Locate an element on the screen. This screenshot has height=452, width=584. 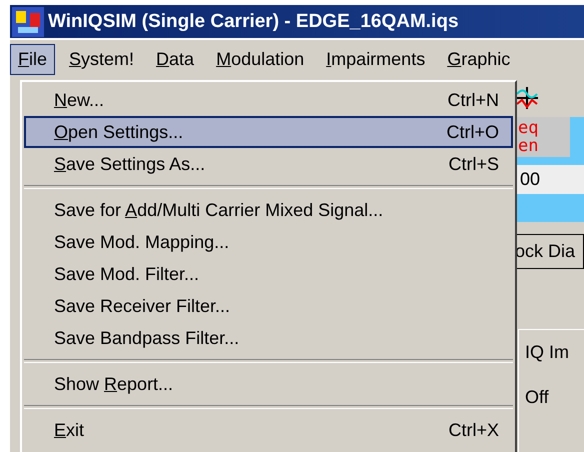
menu-item: Exit Ctrl+X is located at coordinates (268, 430).